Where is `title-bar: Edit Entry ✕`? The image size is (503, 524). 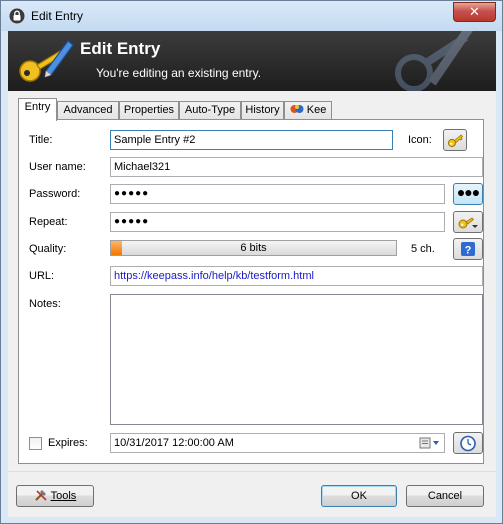 title-bar: Edit Entry ✕ is located at coordinates (251, 16).